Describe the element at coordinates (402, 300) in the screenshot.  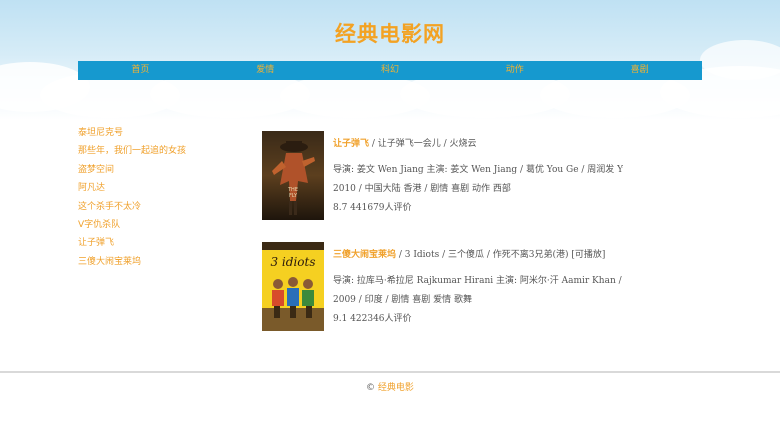
I see `movie-meta: 2009 / 印度 / 剧情 喜剧 爱情 歌舞` at that location.